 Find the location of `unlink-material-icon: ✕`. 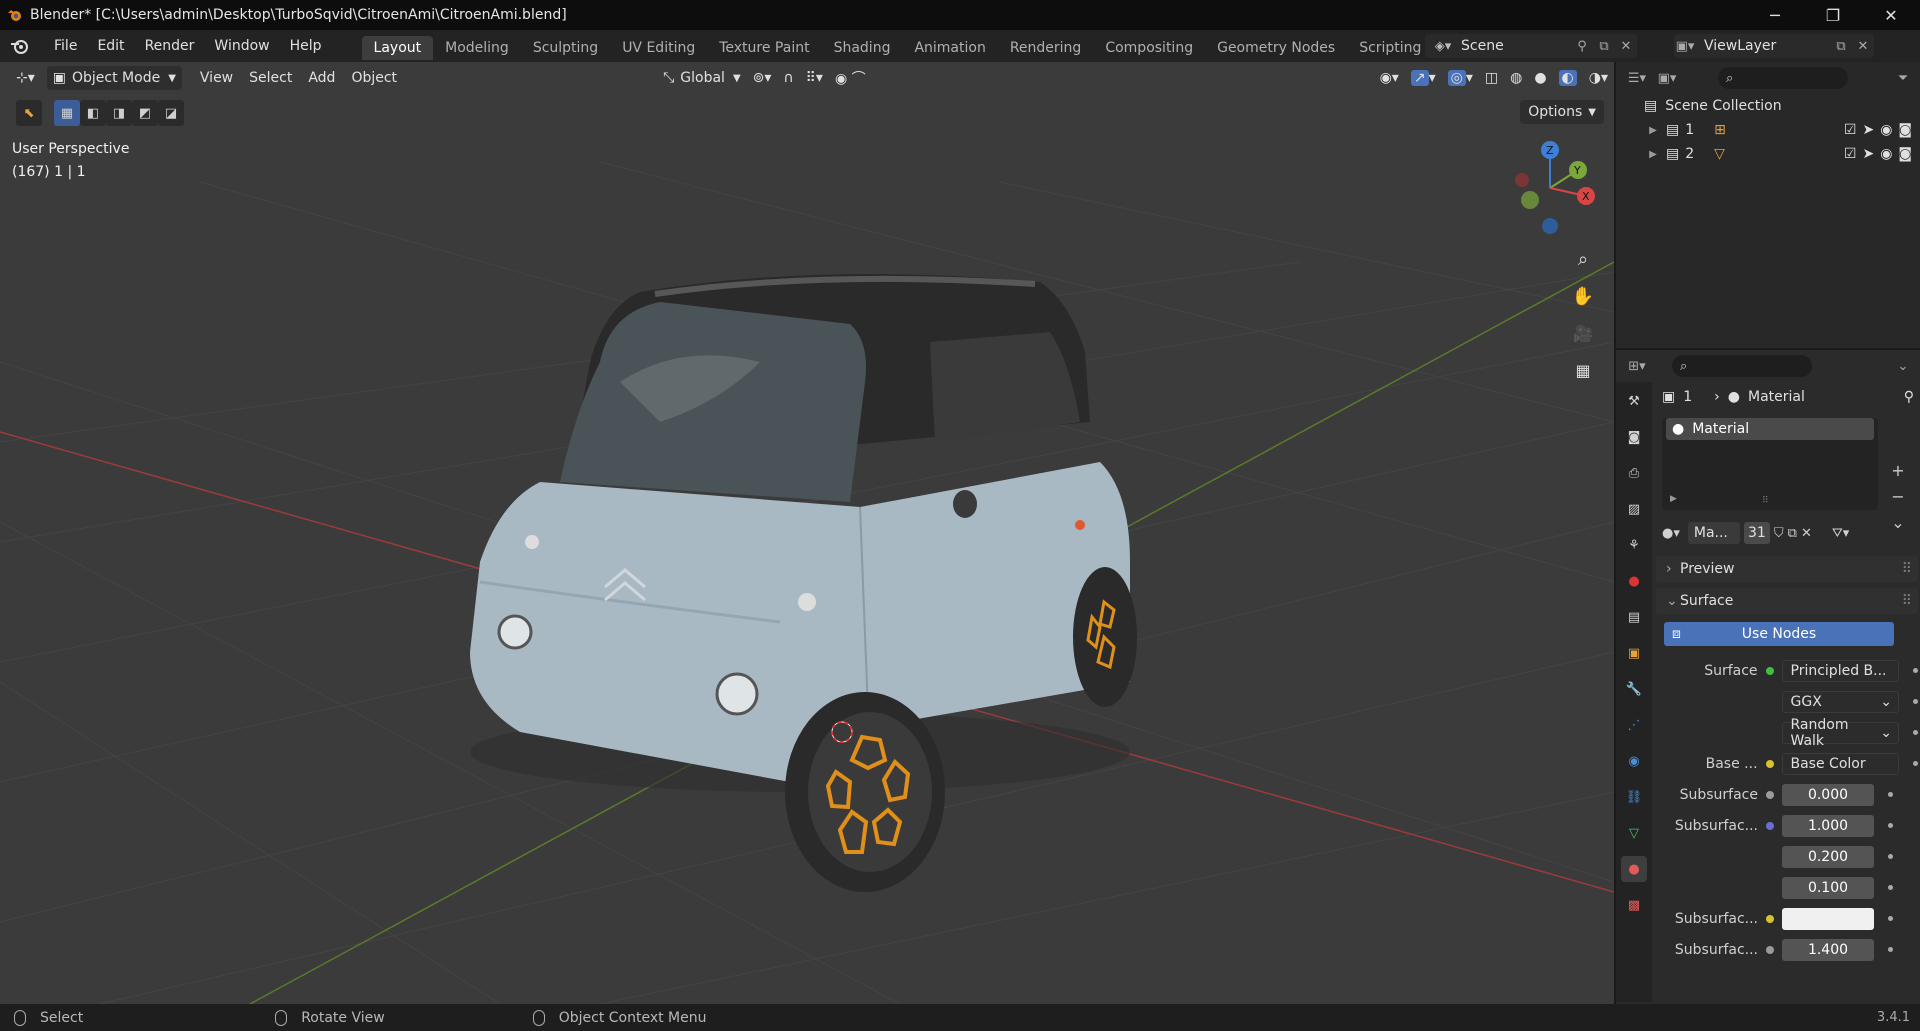

unlink-material-icon: ✕ is located at coordinates (1806, 533).